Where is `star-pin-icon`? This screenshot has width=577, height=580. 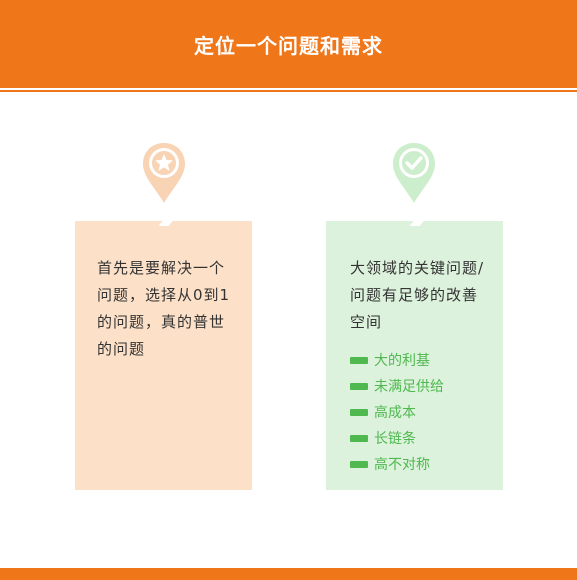 star-pin-icon is located at coordinates (164, 173).